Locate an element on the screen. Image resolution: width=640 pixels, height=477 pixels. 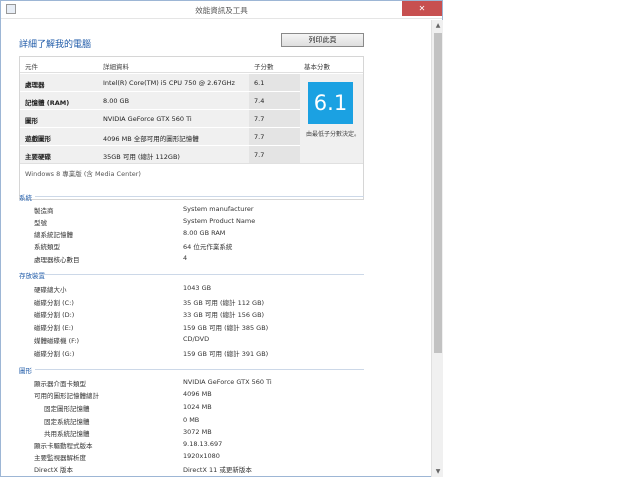
row-detail: 8.00 GB is located at coordinates (116, 101).